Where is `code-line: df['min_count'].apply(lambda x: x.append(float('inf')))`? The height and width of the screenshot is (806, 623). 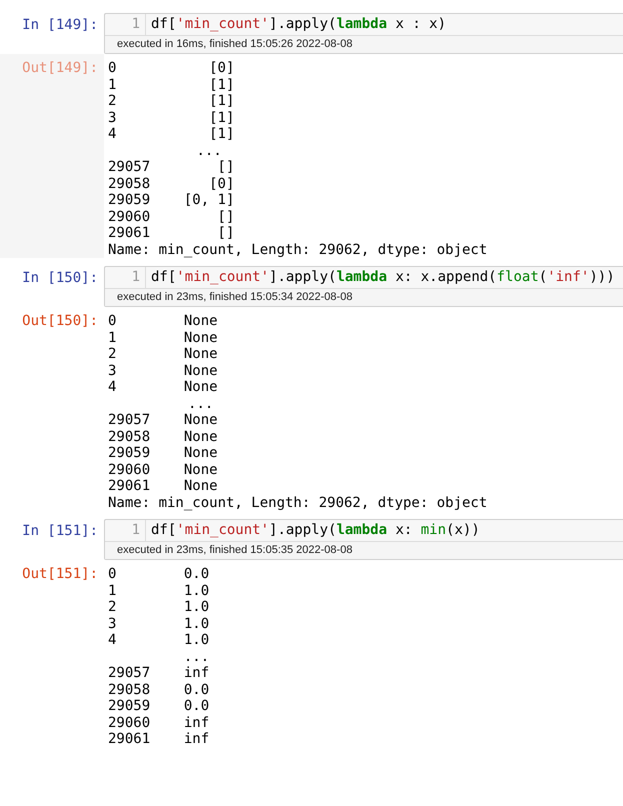 code-line: df['min_count'].apply(lambda x: x.append(float('inf'))) is located at coordinates (382, 277).